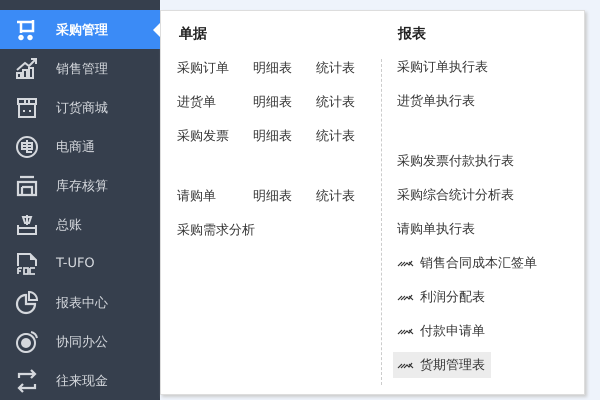 This screenshot has width=600, height=400. Describe the element at coordinates (442, 331) in the screenshot. I see `menu-link: 付款申请单` at that location.